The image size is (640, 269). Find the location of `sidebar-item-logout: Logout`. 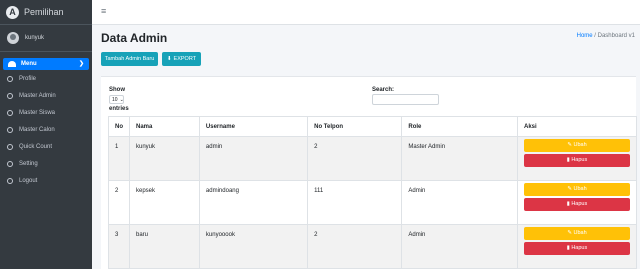

sidebar-item-logout: Logout is located at coordinates (22, 181).